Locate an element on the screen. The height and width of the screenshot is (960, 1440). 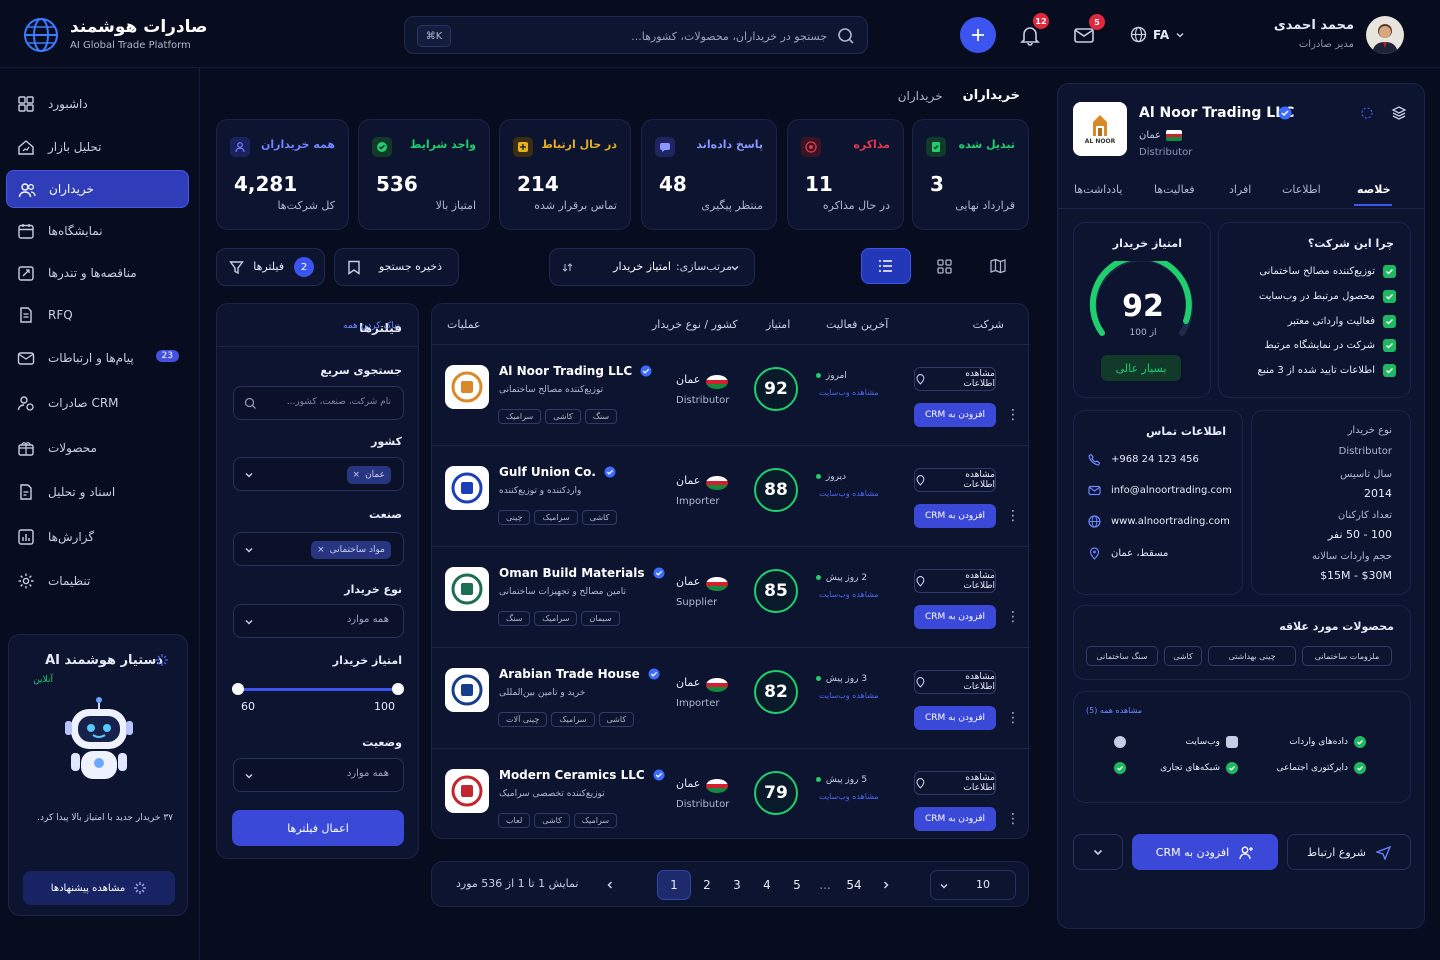
messages-button: 5 is located at coordinates (1085, 33).